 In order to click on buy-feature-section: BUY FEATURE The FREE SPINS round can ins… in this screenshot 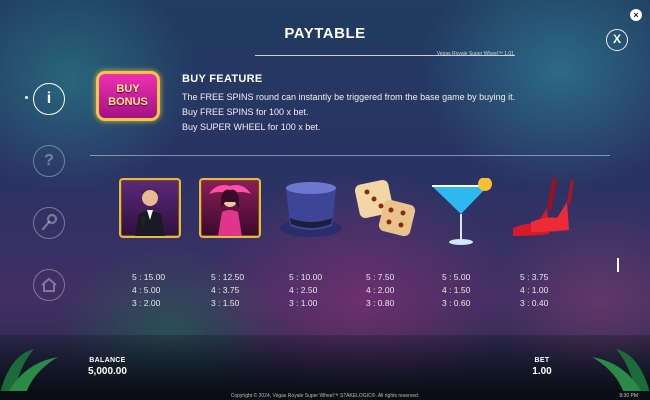, I will do `click(348, 104)`.